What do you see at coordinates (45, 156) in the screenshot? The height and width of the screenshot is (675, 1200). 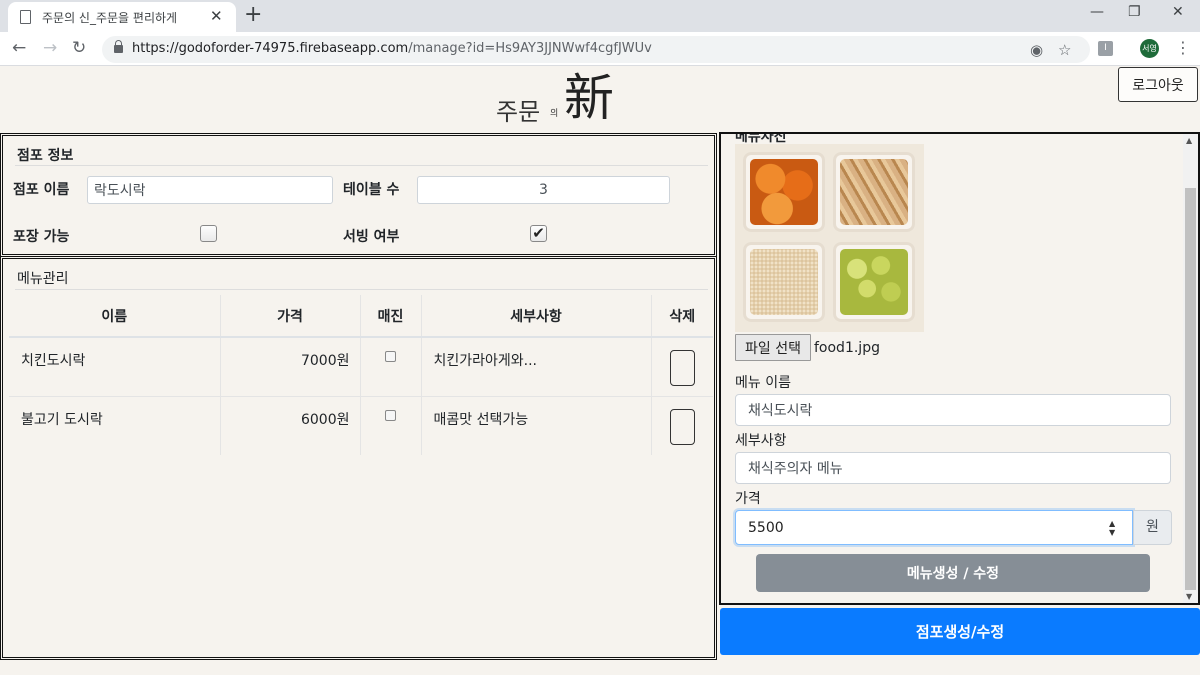 I see `store-info-title: 점포 정보` at bounding box center [45, 156].